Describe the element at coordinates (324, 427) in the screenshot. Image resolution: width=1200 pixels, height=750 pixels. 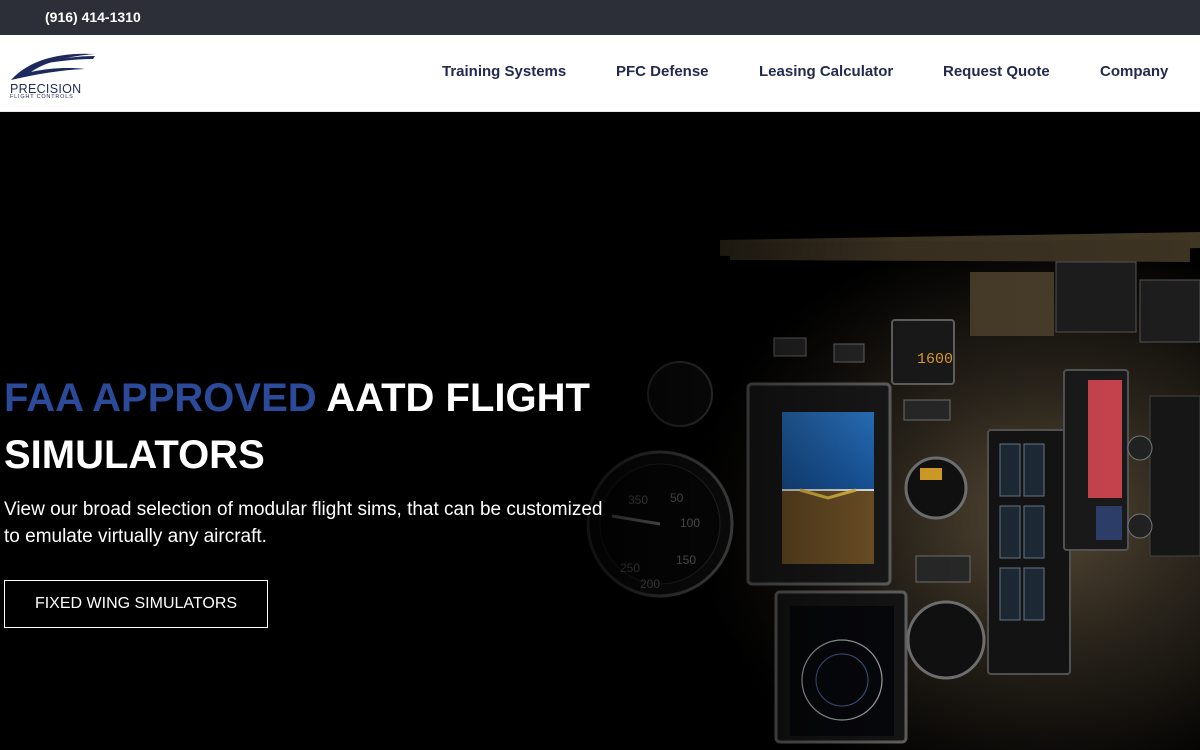
I see `hero-headline: FAA APPROVED AATD FLIGHT SIMULATORS` at that location.